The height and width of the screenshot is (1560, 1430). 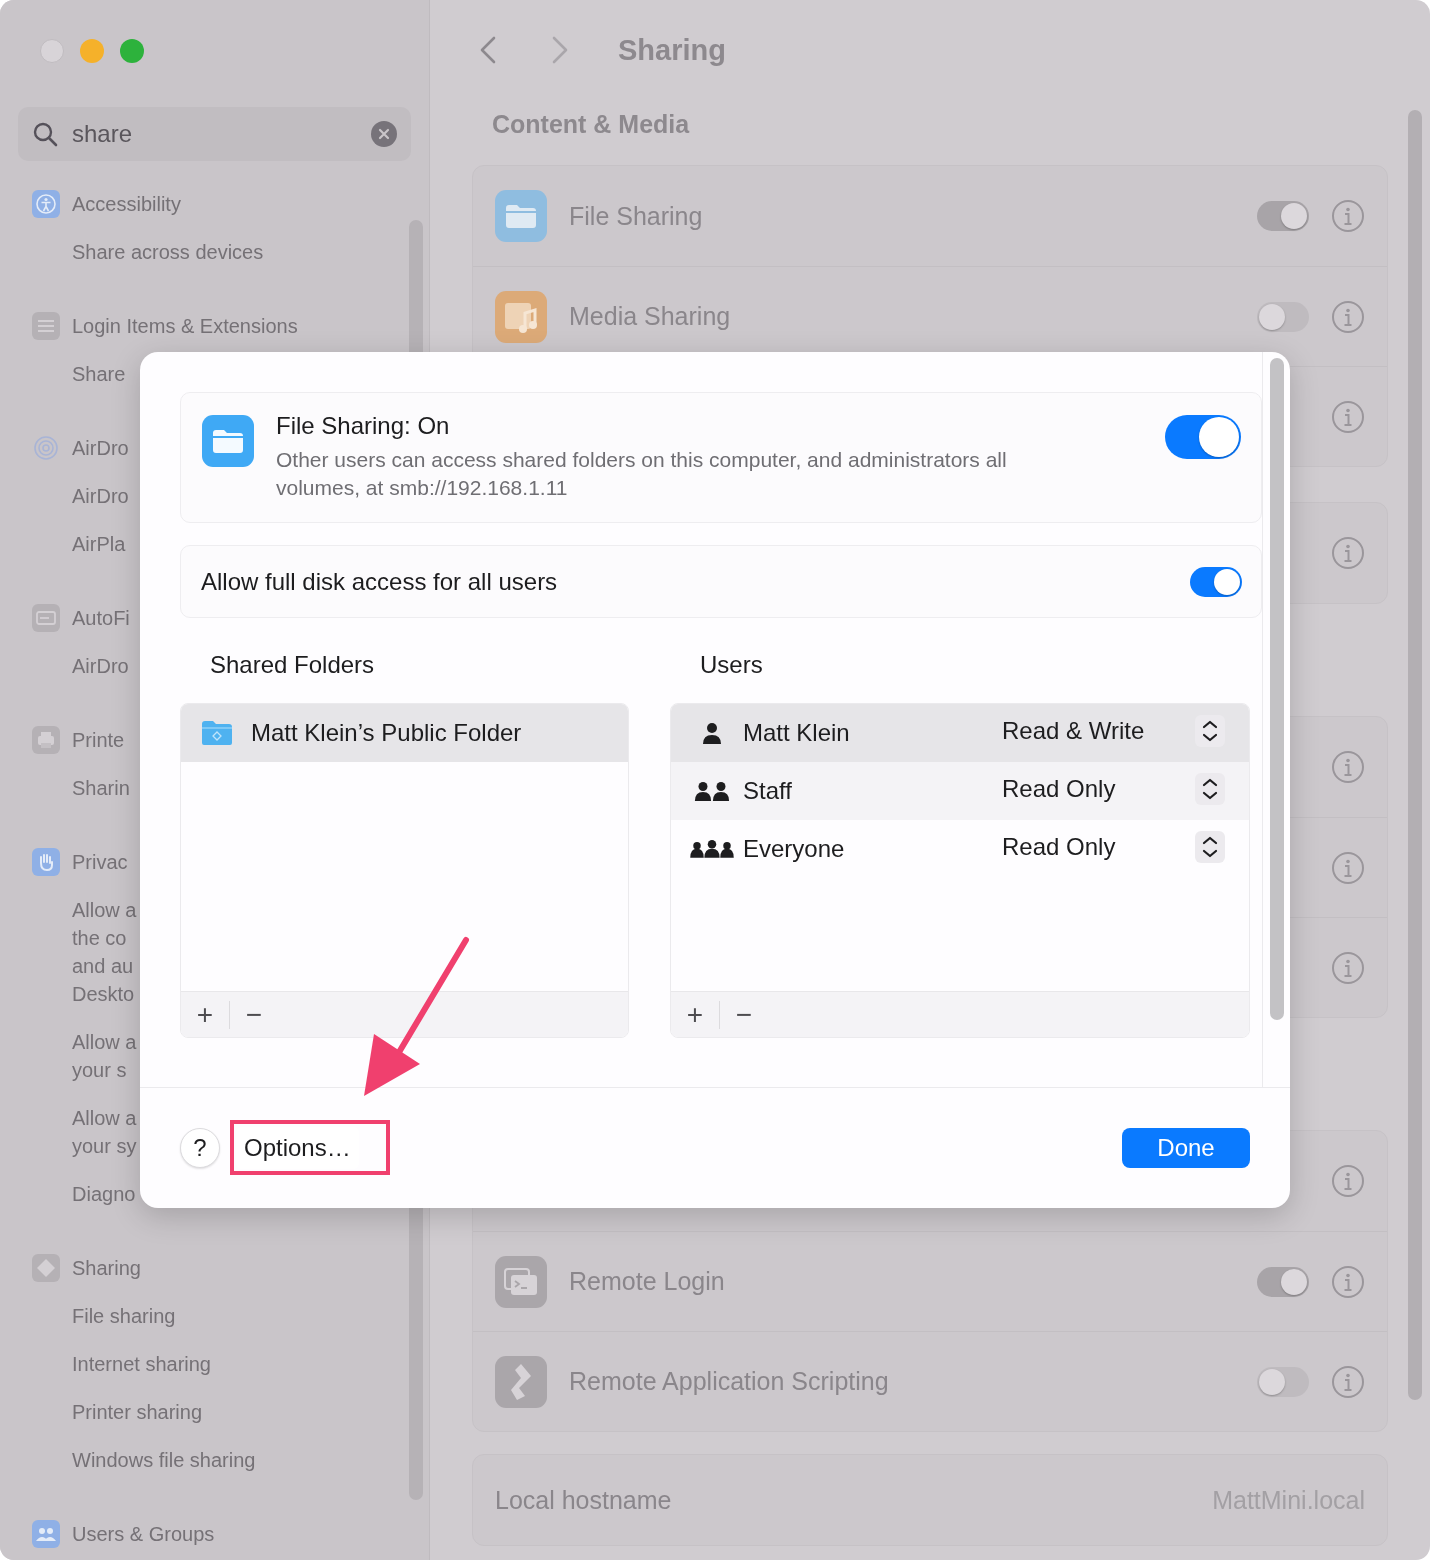 What do you see at coordinates (46, 1534) in the screenshot?
I see `people-icon` at bounding box center [46, 1534].